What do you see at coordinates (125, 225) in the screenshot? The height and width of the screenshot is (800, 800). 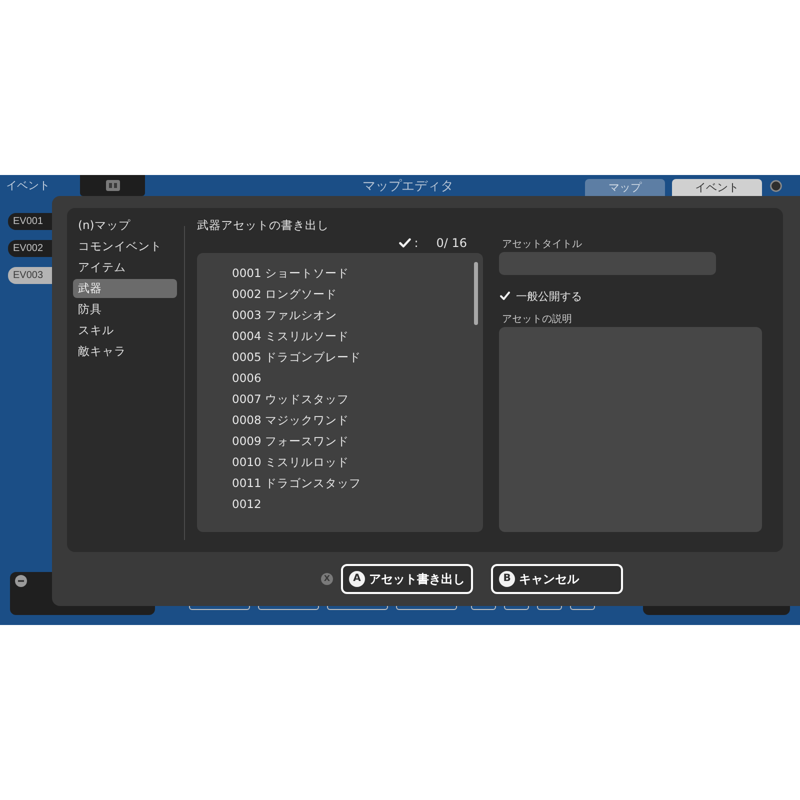 I see `category-item: (n)マップ` at bounding box center [125, 225].